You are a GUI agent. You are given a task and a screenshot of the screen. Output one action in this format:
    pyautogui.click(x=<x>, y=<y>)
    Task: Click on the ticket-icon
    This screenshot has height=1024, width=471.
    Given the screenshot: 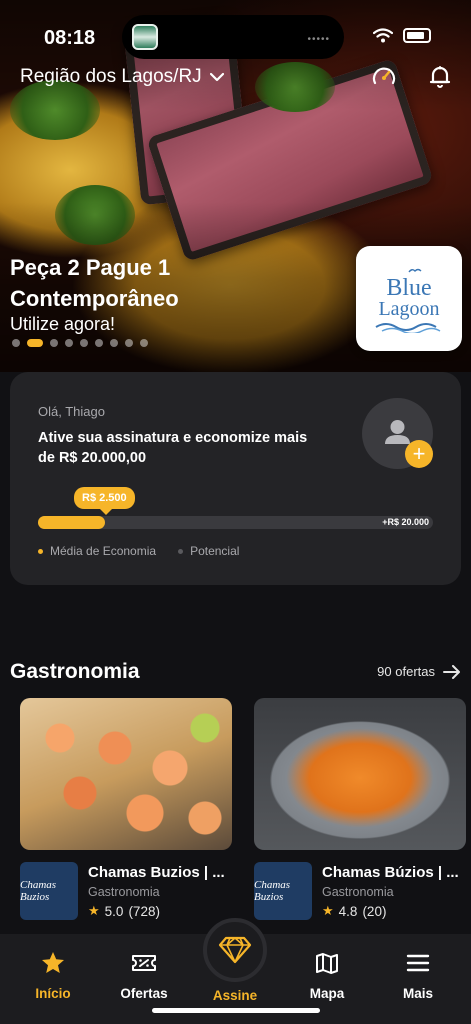 What is the action you would take?
    pyautogui.click(x=144, y=963)
    